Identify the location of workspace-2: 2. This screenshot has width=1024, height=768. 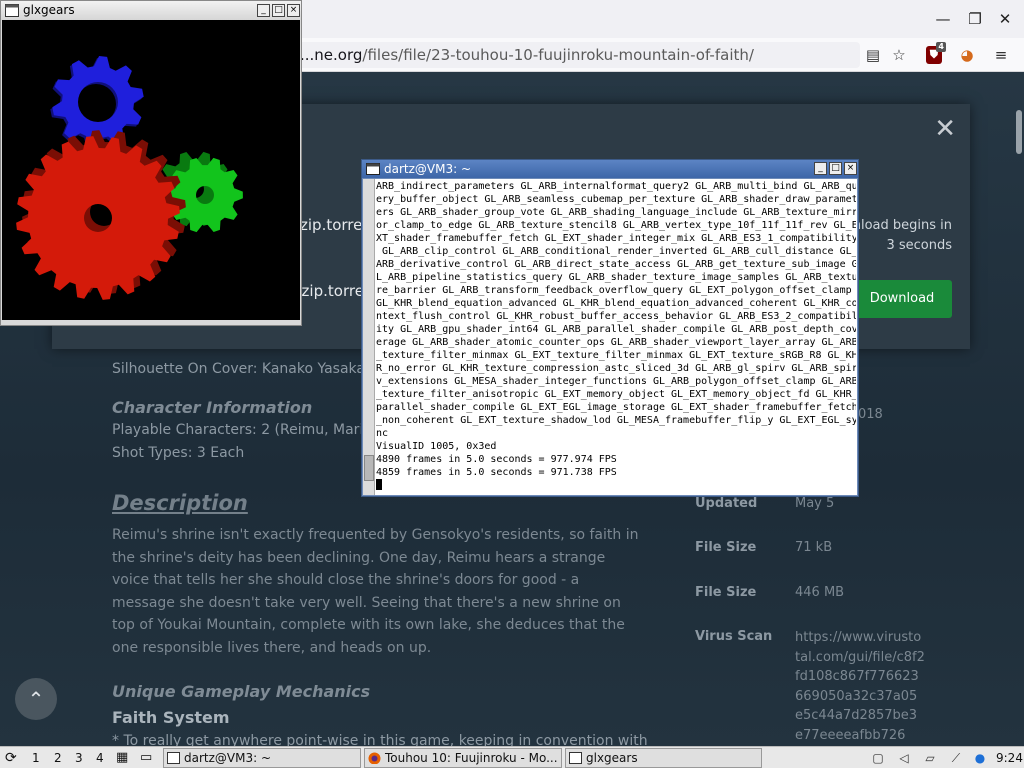
(58, 758).